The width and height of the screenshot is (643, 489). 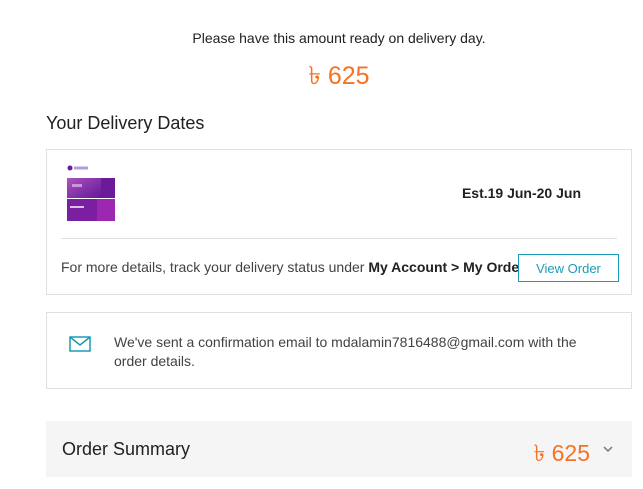 I want to click on order-summary-title: Order Summary, so click(x=126, y=449).